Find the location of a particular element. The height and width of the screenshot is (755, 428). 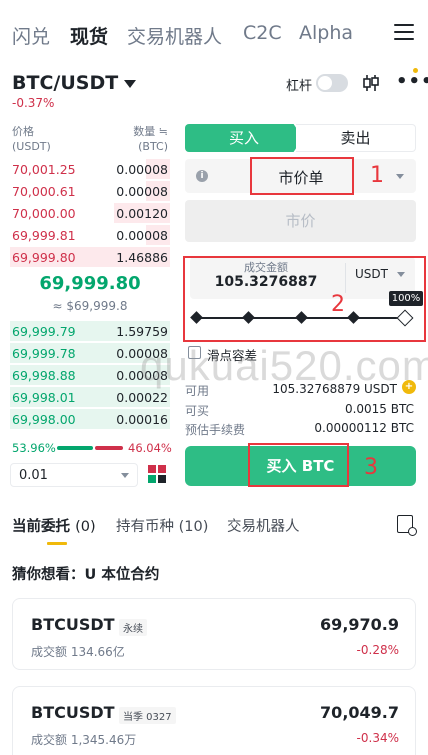

active-tab-underline is located at coordinates (57, 543).